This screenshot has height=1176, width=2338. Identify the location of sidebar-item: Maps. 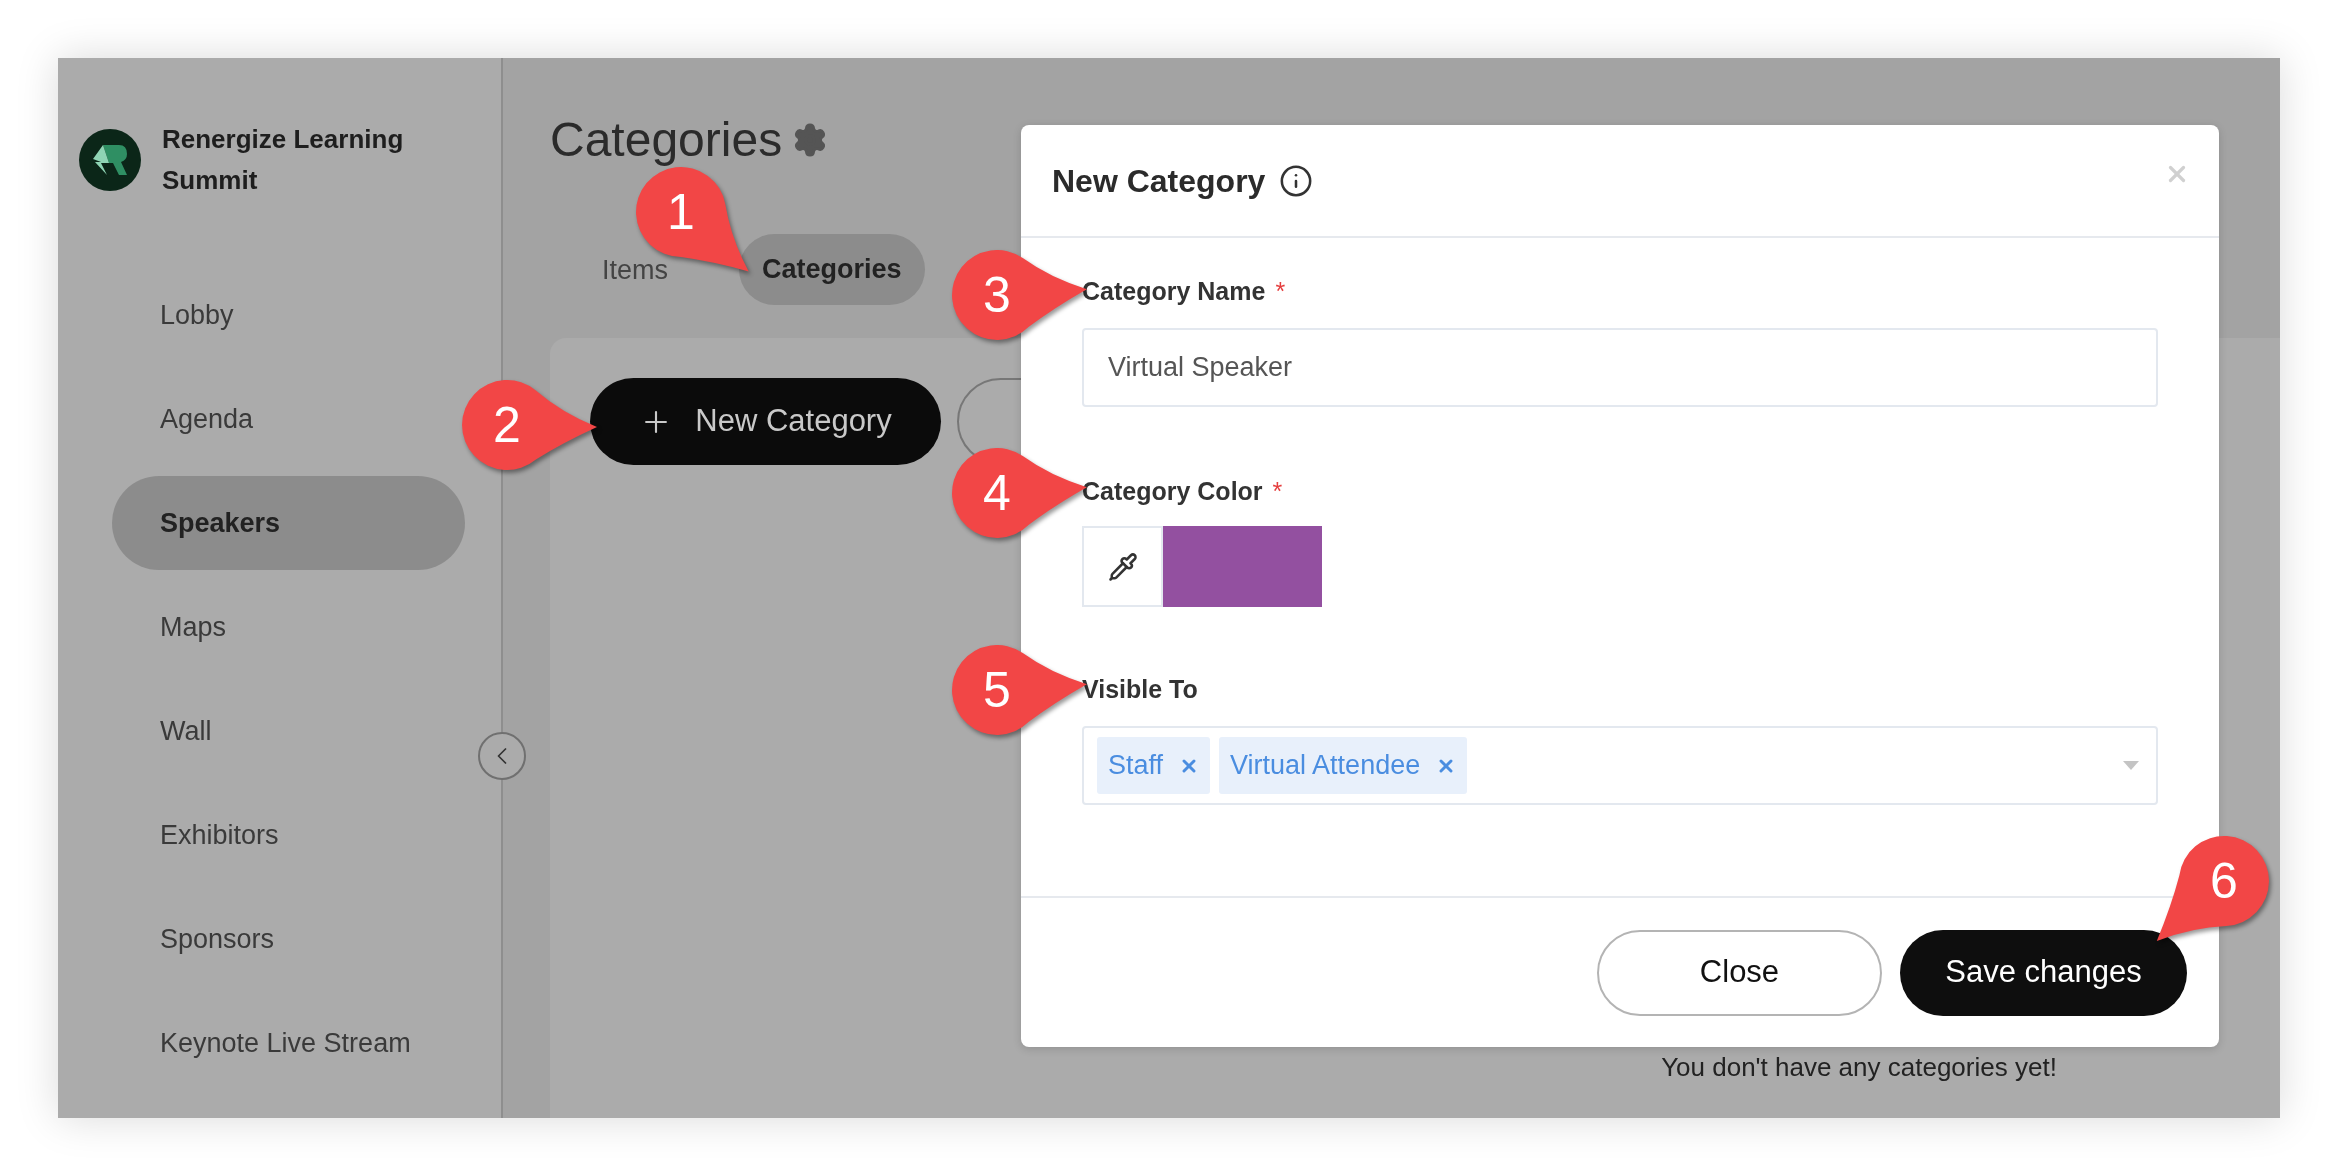
(288, 627).